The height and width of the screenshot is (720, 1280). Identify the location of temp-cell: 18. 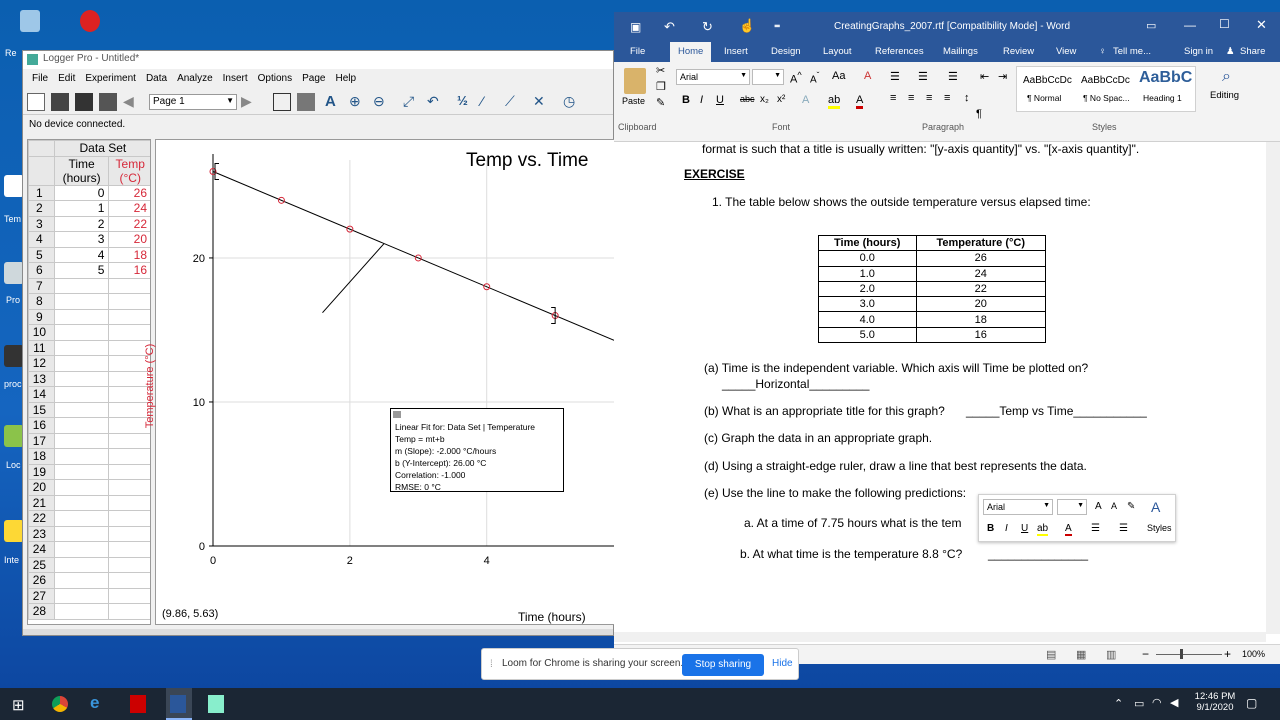
(129, 254).